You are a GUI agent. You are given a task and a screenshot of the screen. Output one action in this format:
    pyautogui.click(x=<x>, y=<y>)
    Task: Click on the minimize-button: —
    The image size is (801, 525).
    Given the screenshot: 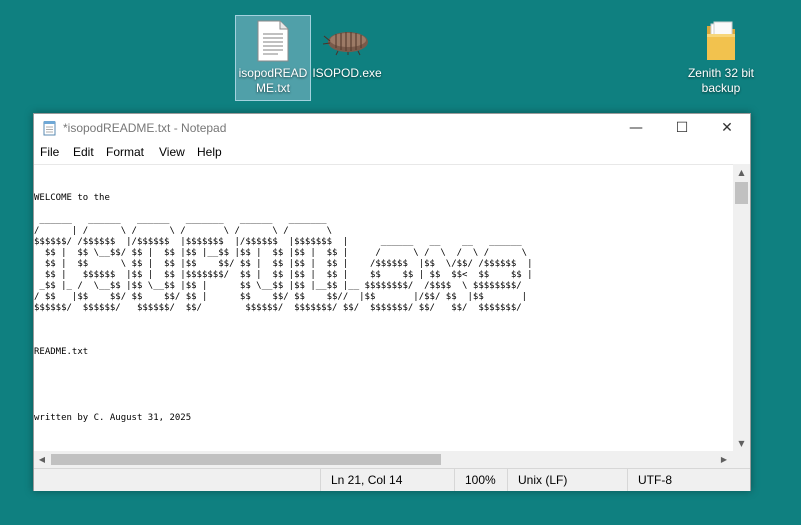 What is the action you would take?
    pyautogui.click(x=636, y=128)
    